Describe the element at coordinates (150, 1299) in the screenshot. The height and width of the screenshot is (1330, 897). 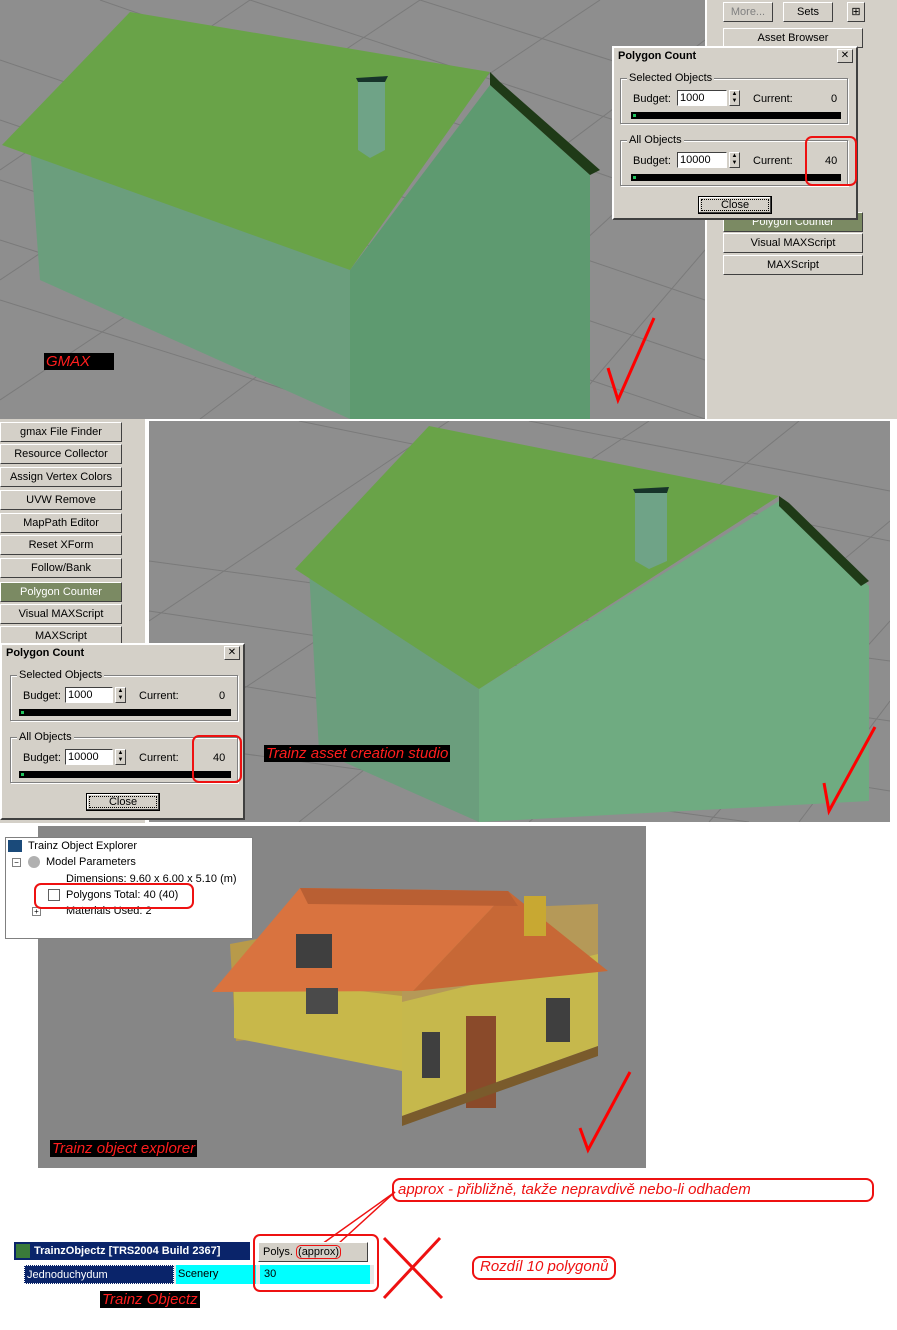
I see `objectz-label: Trainz Objectz` at that location.